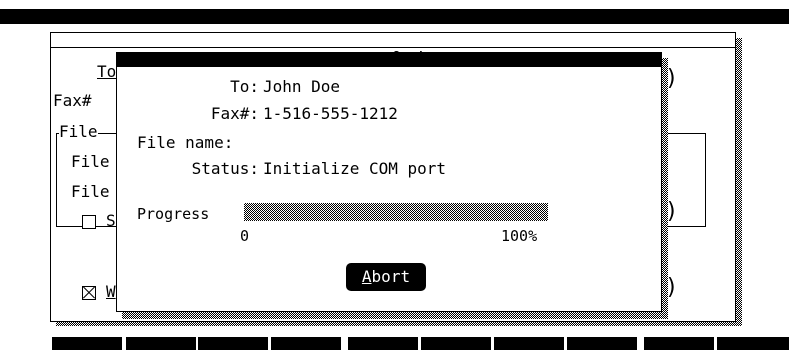 Image resolution: width=789 pixels, height=350 pixels. I want to click on bottom-button-bar, so click(394, 343).